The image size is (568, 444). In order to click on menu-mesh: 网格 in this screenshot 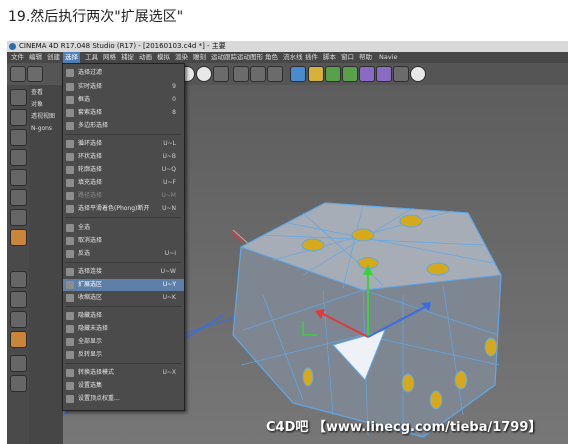, I will do `click(109, 57)`.